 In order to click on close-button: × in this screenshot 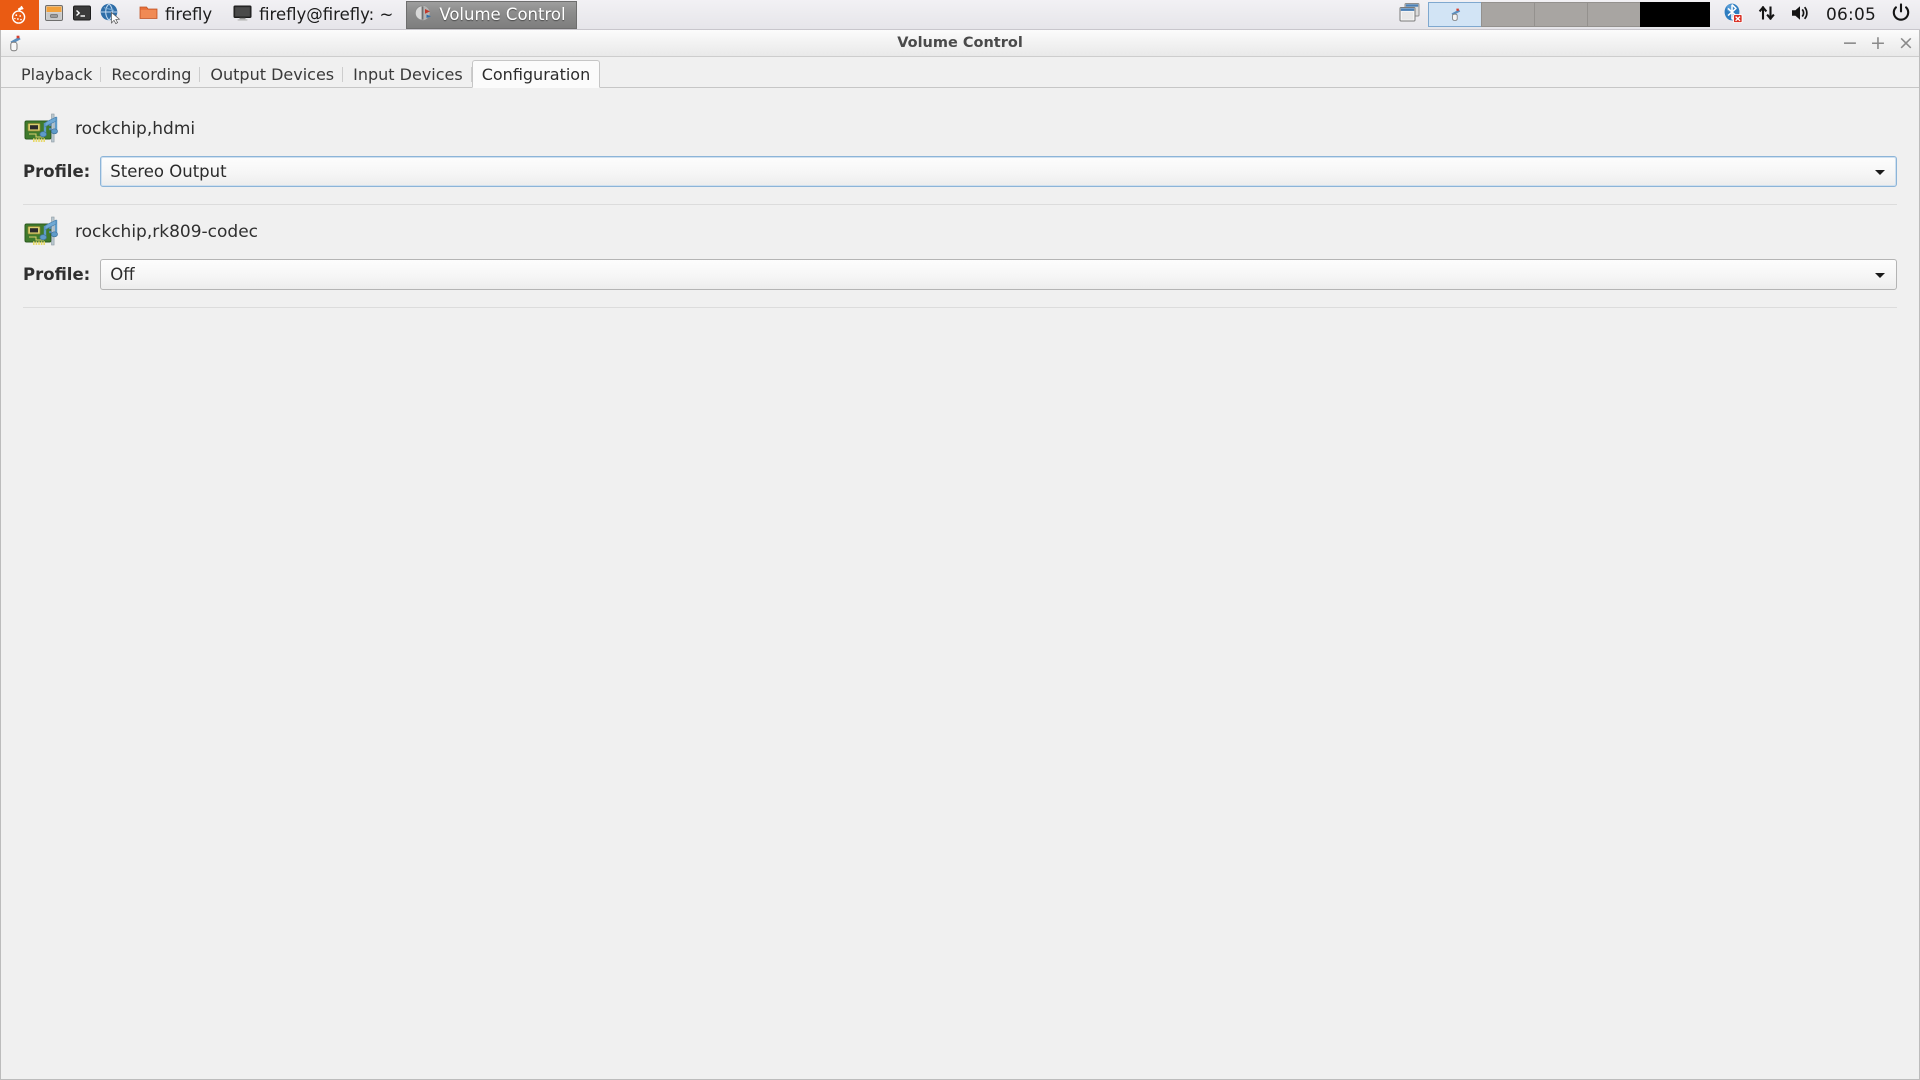, I will do `click(1906, 43)`.